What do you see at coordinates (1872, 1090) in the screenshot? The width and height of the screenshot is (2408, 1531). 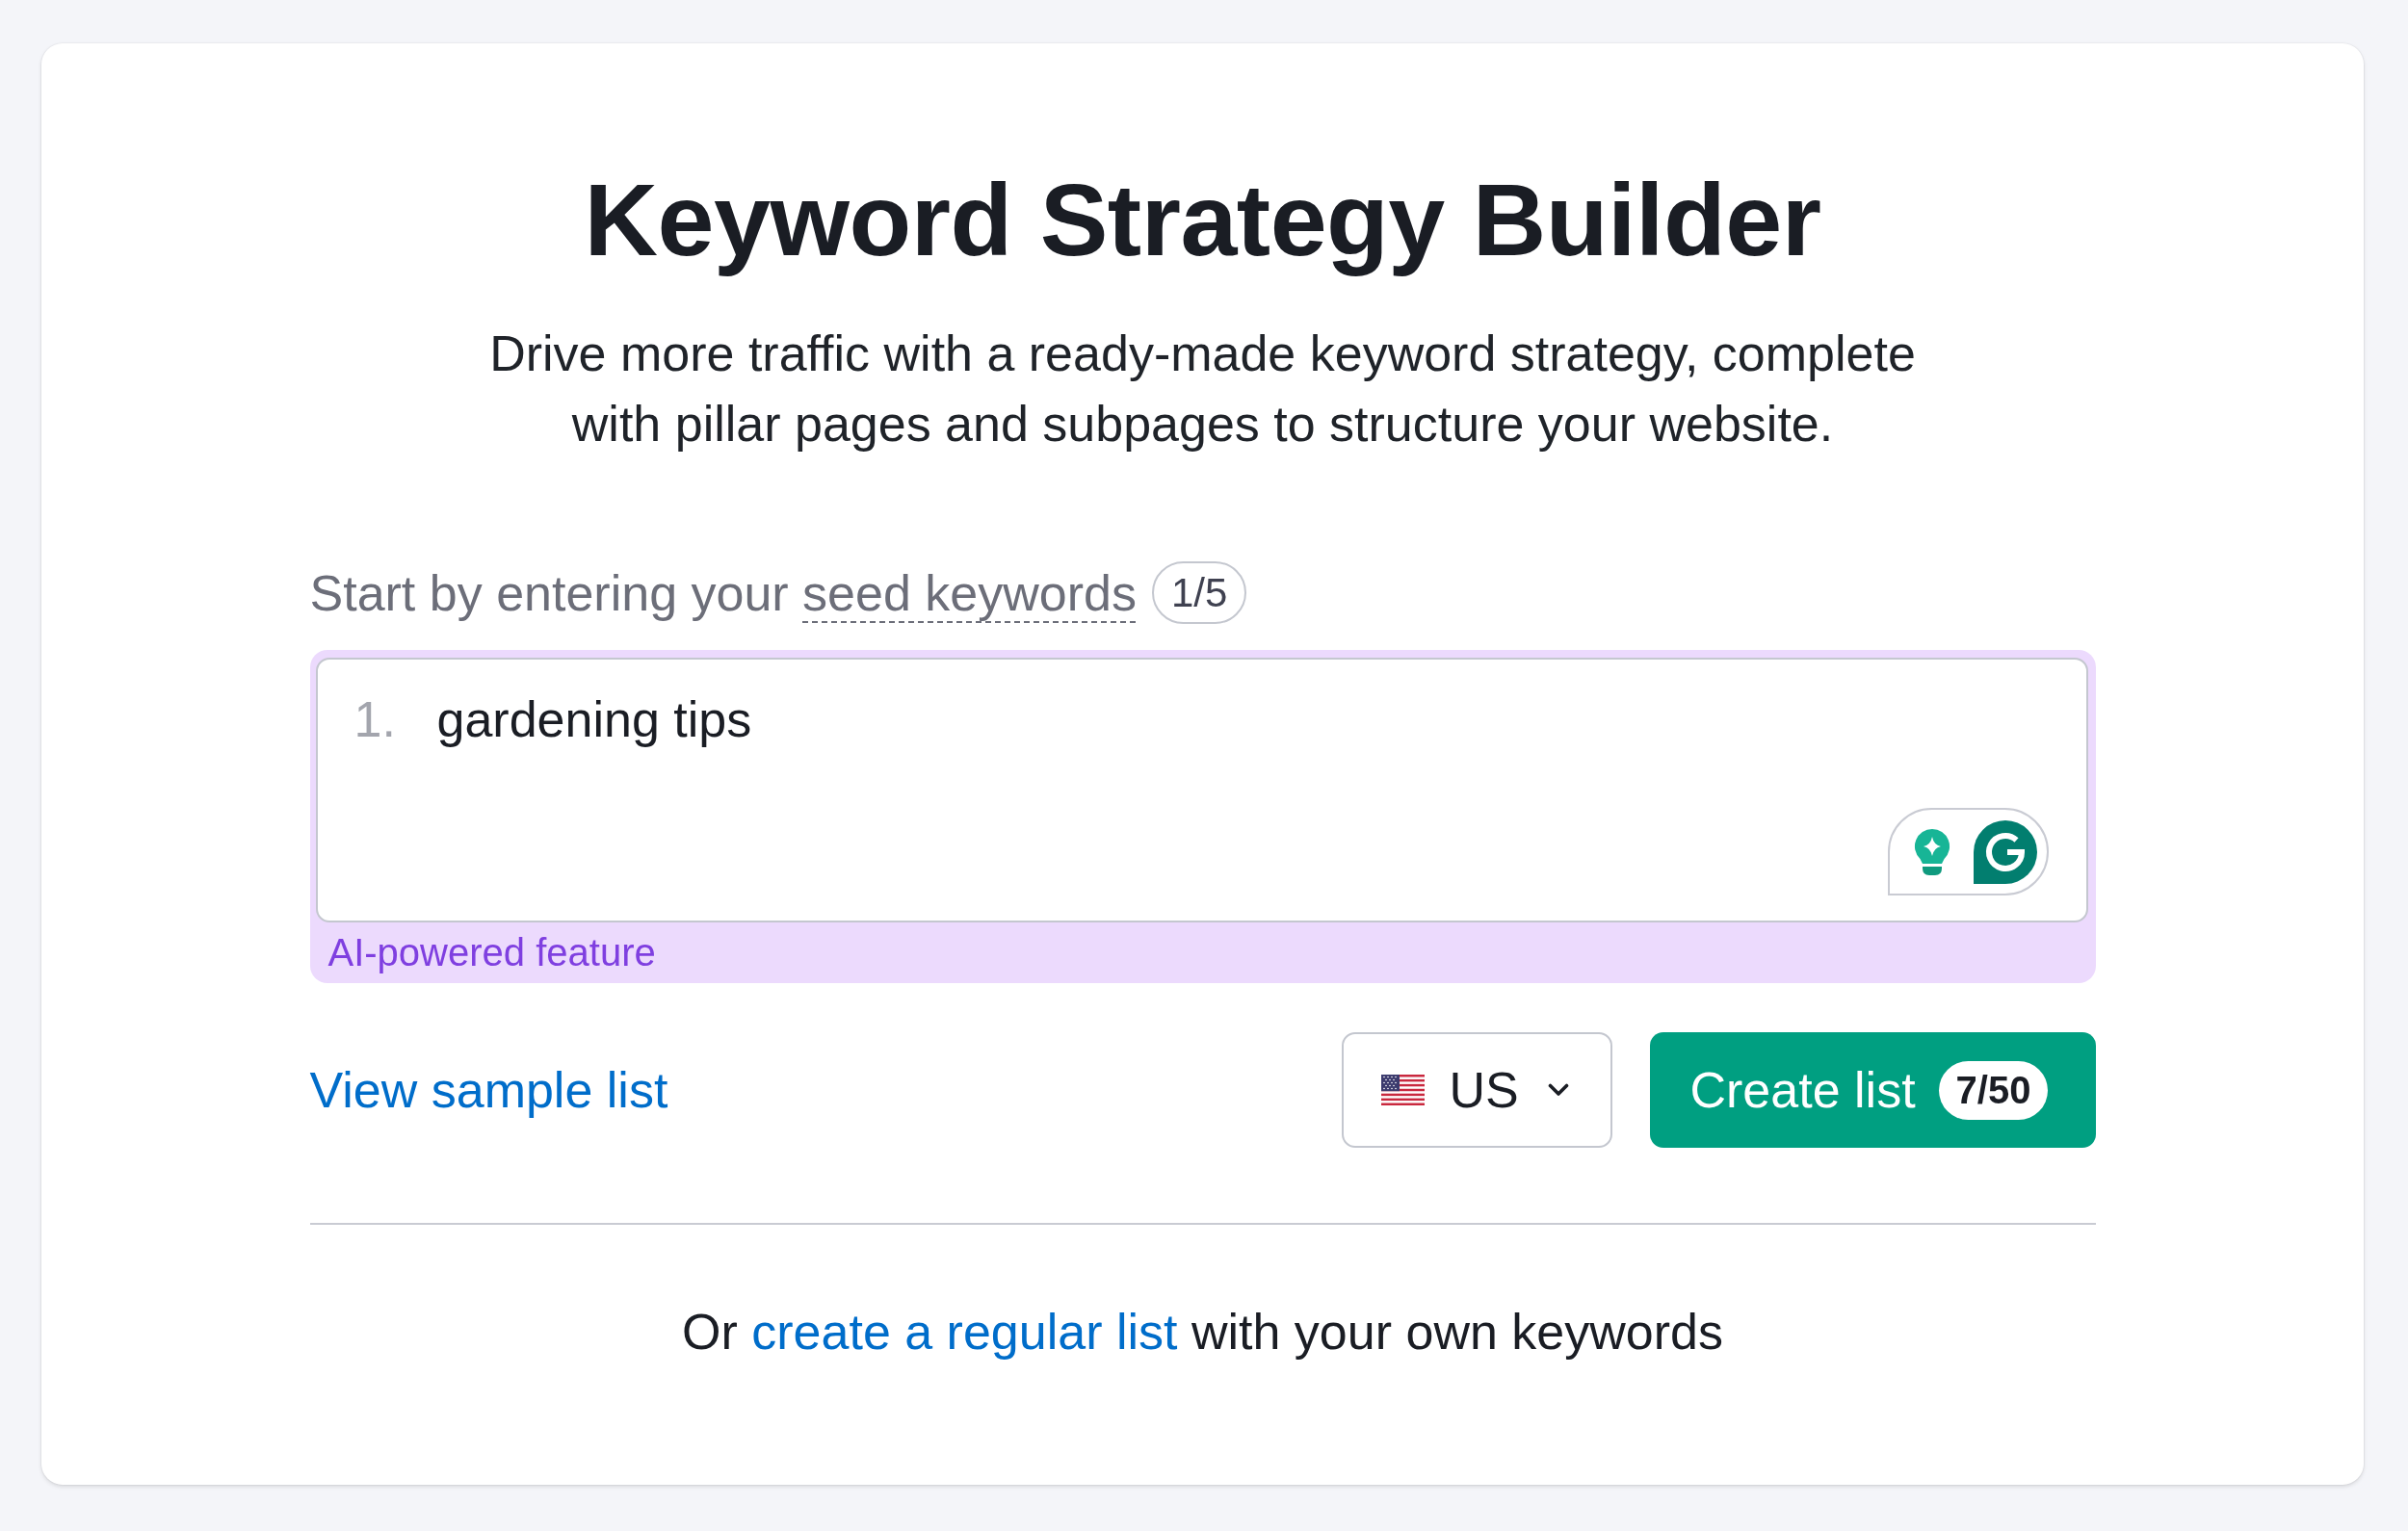 I see `create-list-button: Create list 7/50` at bounding box center [1872, 1090].